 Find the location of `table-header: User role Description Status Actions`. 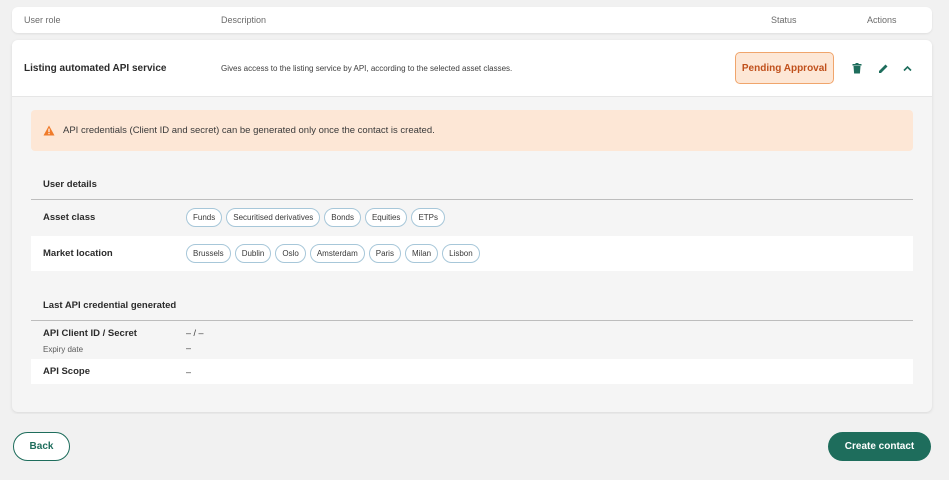

table-header: User role Description Status Actions is located at coordinates (472, 20).